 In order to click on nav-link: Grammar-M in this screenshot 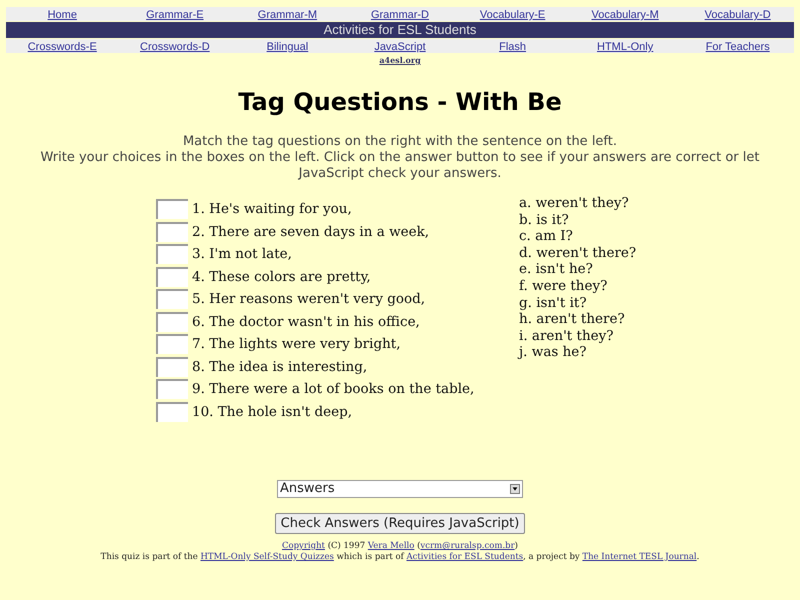, I will do `click(288, 15)`.